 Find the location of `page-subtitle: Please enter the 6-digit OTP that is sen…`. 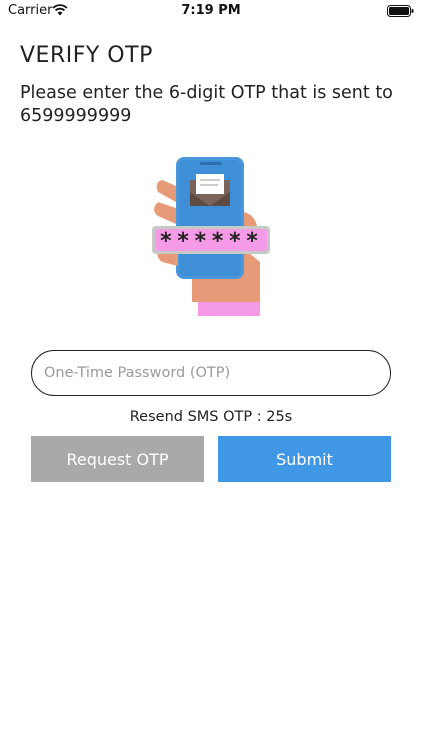

page-subtitle: Please enter the 6-digit OTP that is sen… is located at coordinates (206, 104).